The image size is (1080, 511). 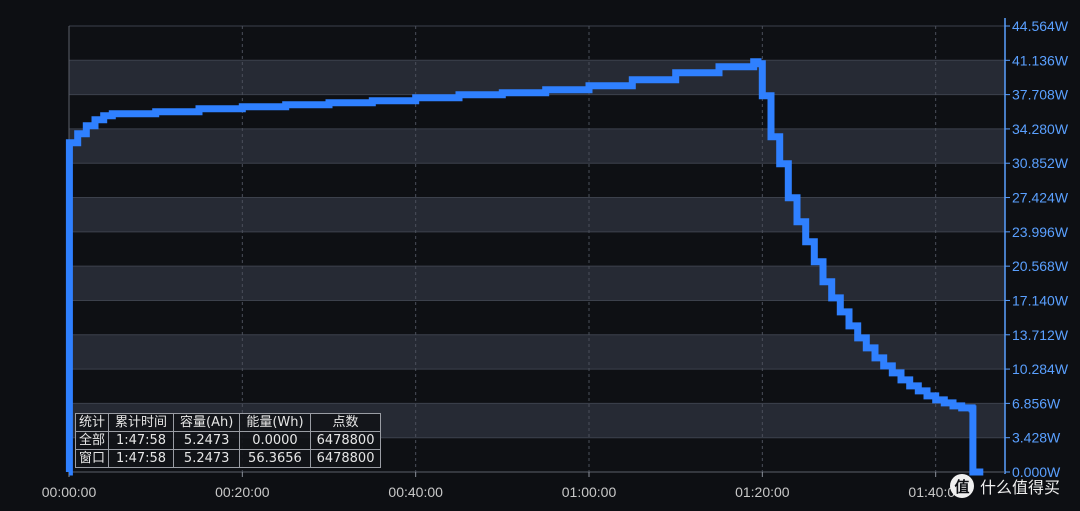 What do you see at coordinates (1040, 266) in the screenshot?
I see `y-tick-label: 20.568W` at bounding box center [1040, 266].